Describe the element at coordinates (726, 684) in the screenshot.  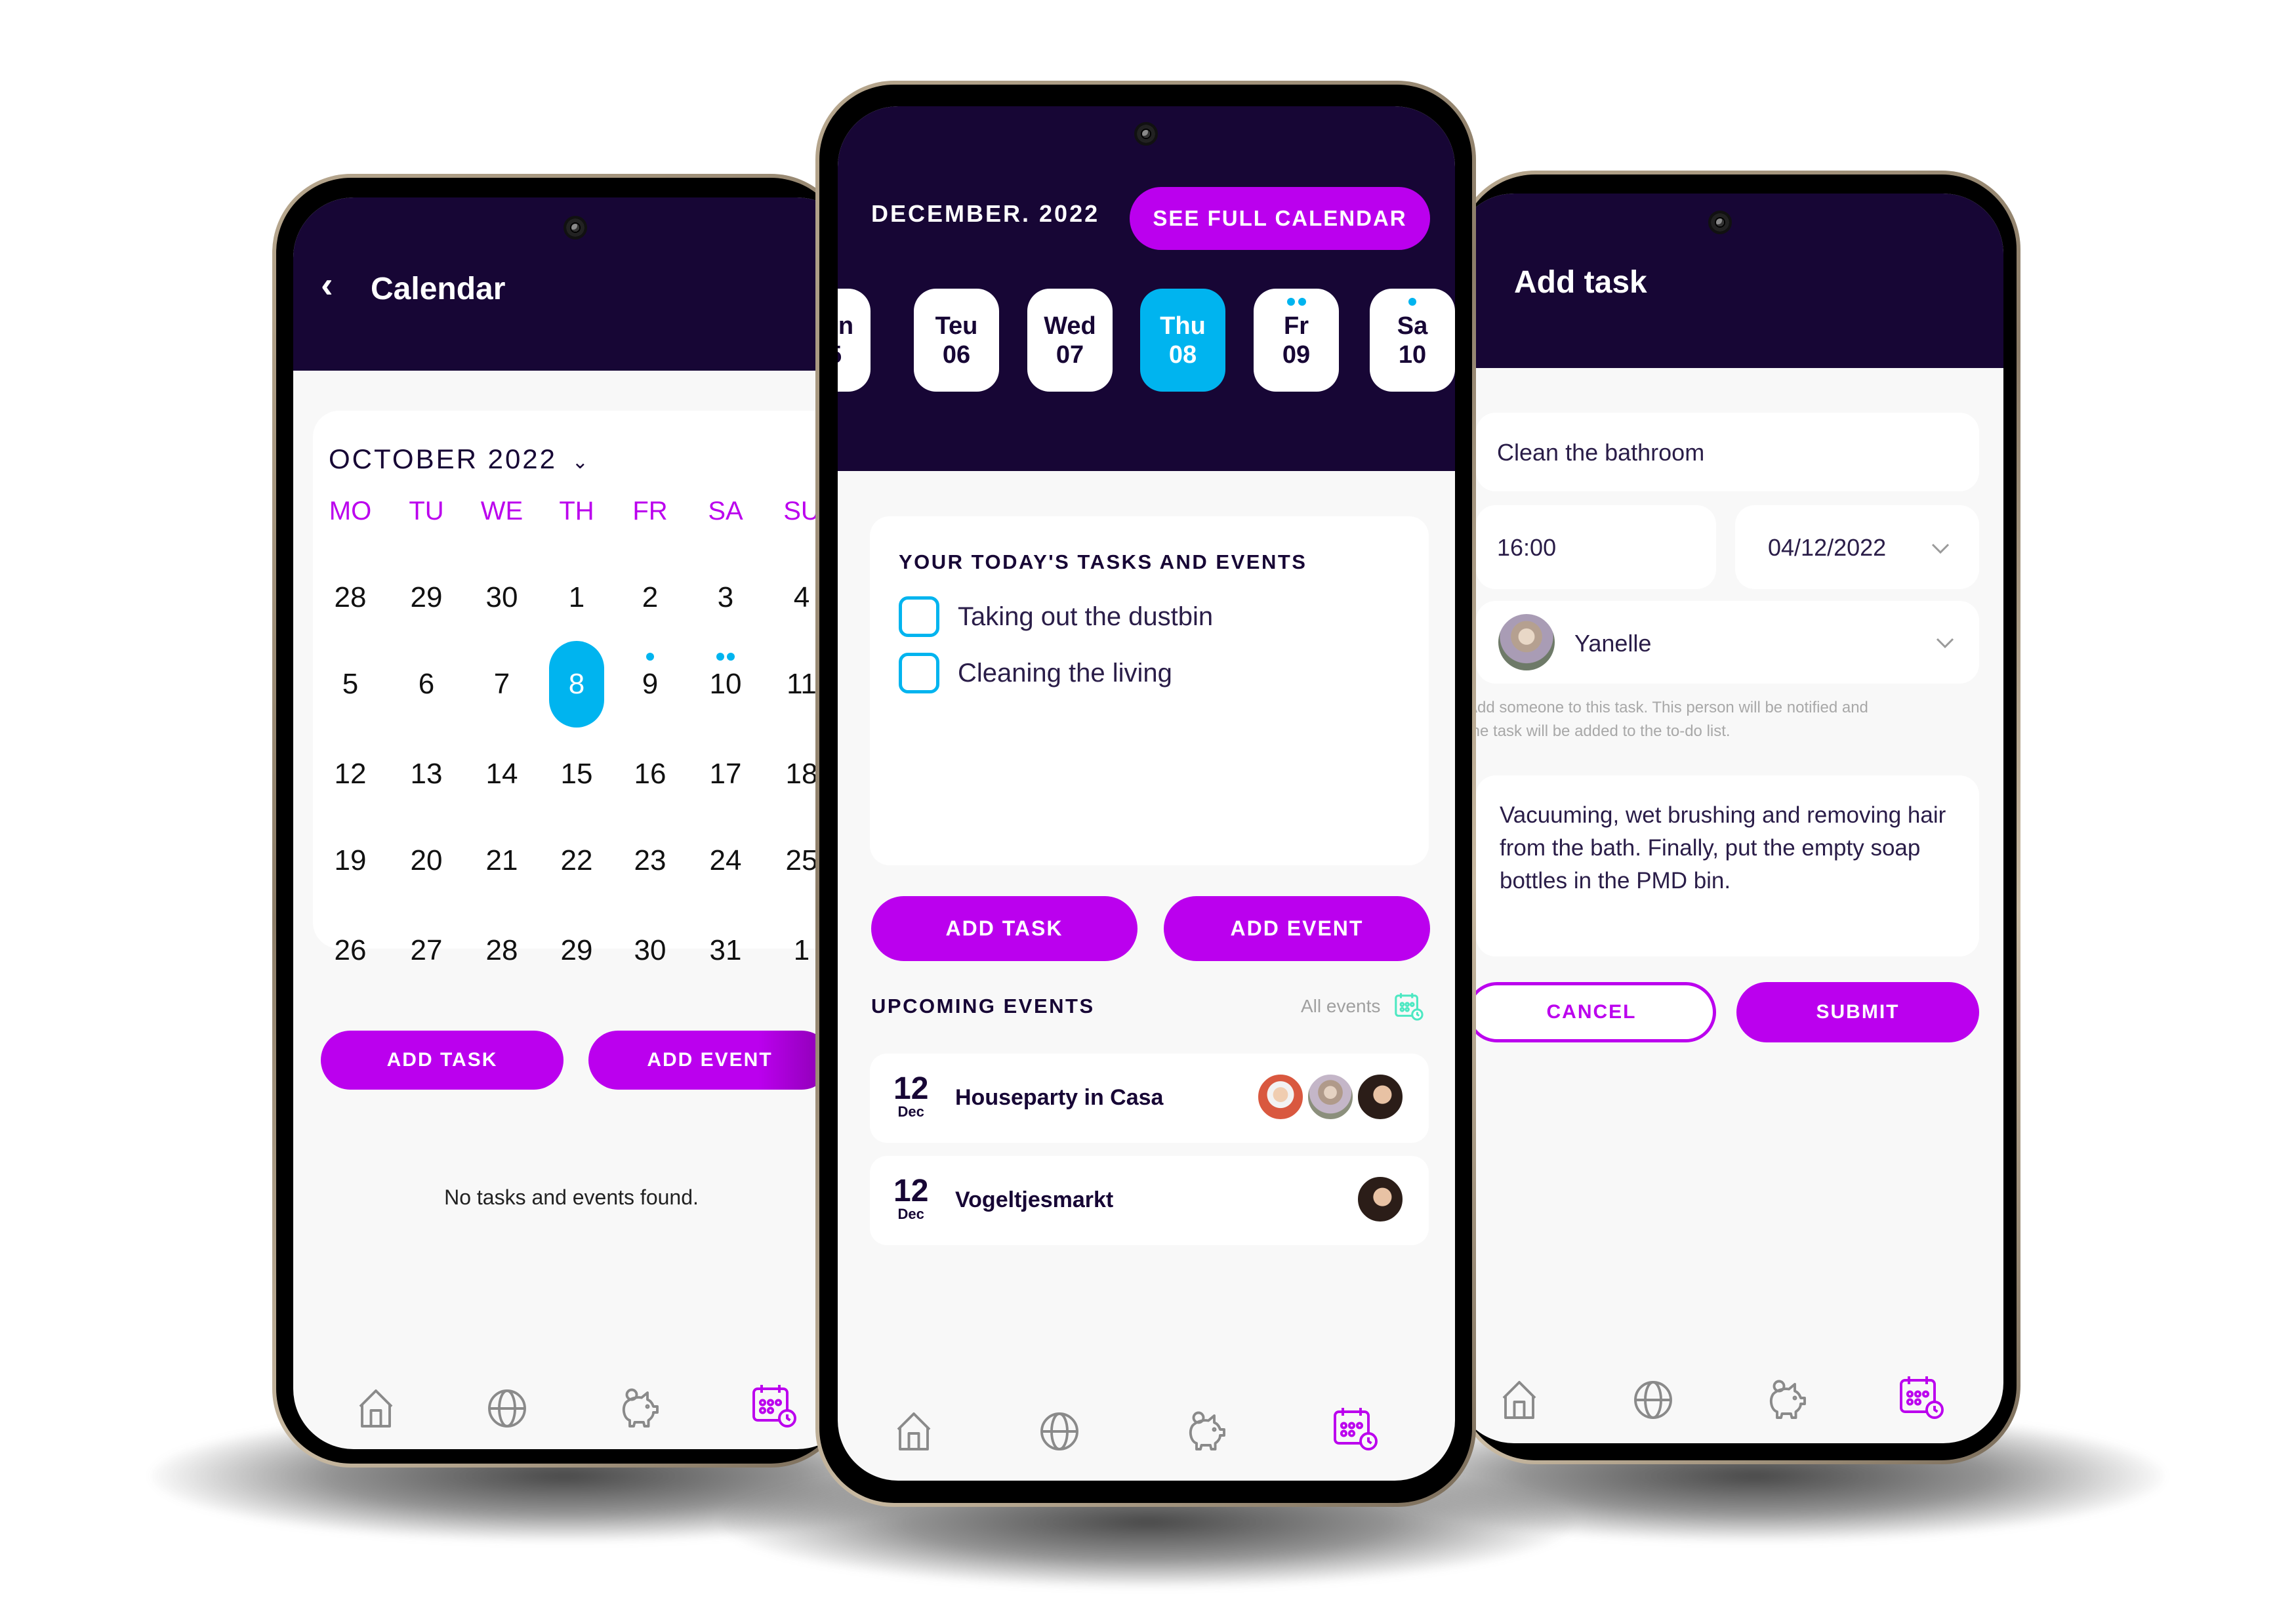
I see `day-cell: 10` at that location.